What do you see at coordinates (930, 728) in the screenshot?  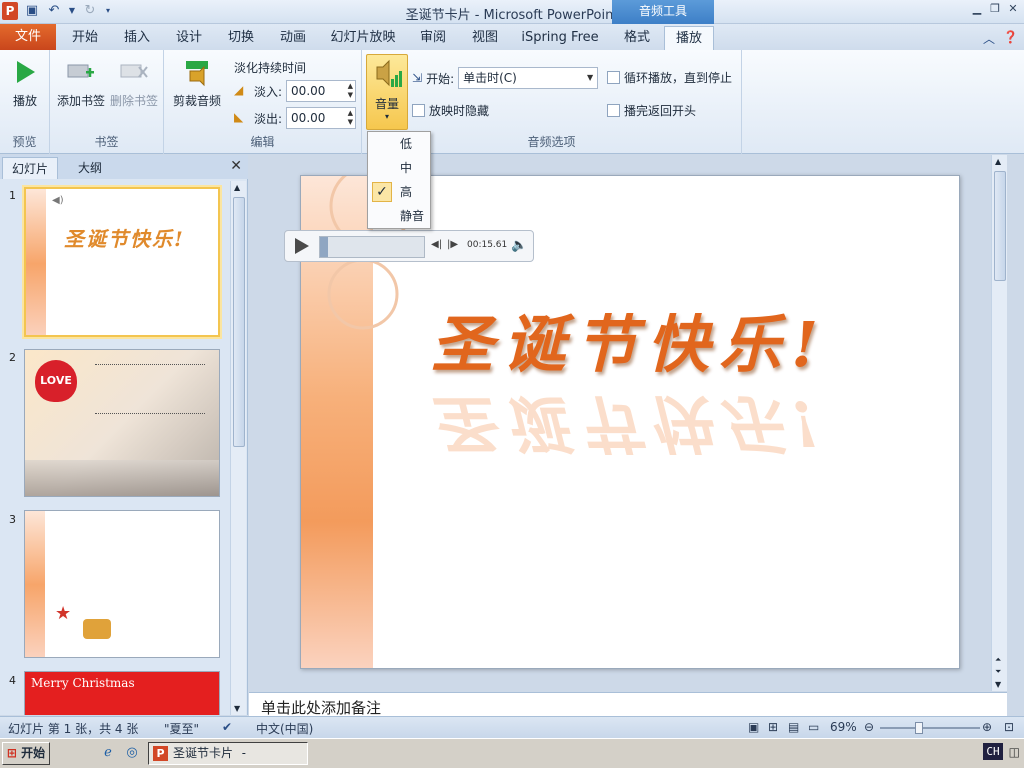 I see `zoom-slider` at bounding box center [930, 728].